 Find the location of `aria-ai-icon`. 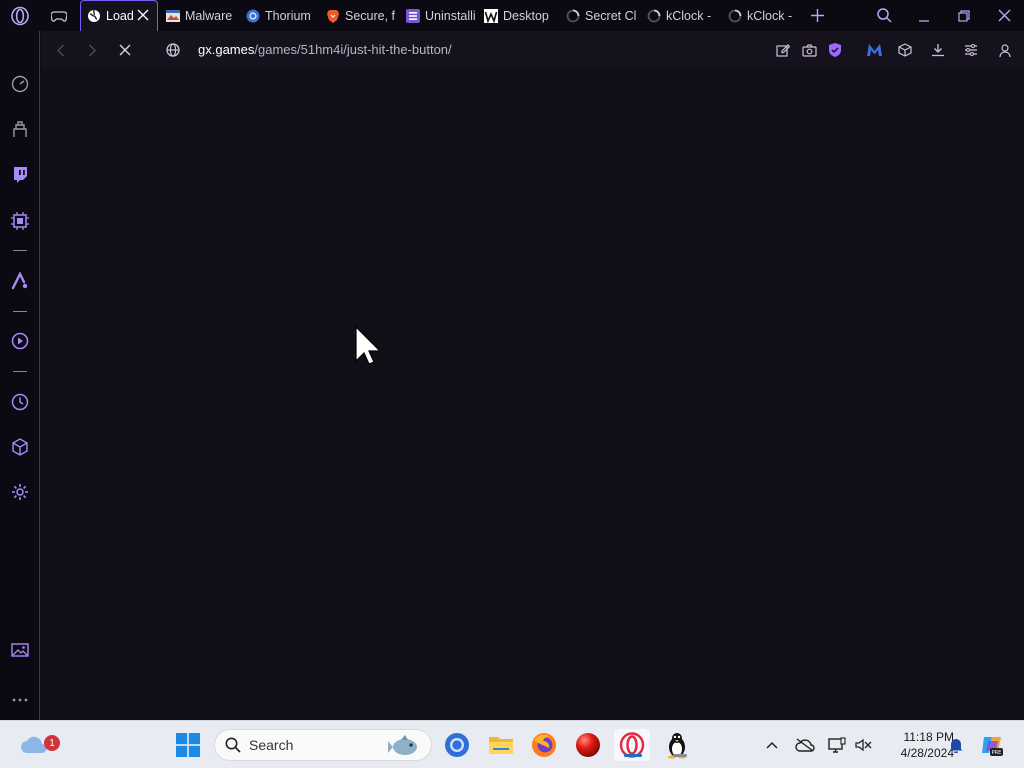

aria-ai-icon is located at coordinates (20, 281).